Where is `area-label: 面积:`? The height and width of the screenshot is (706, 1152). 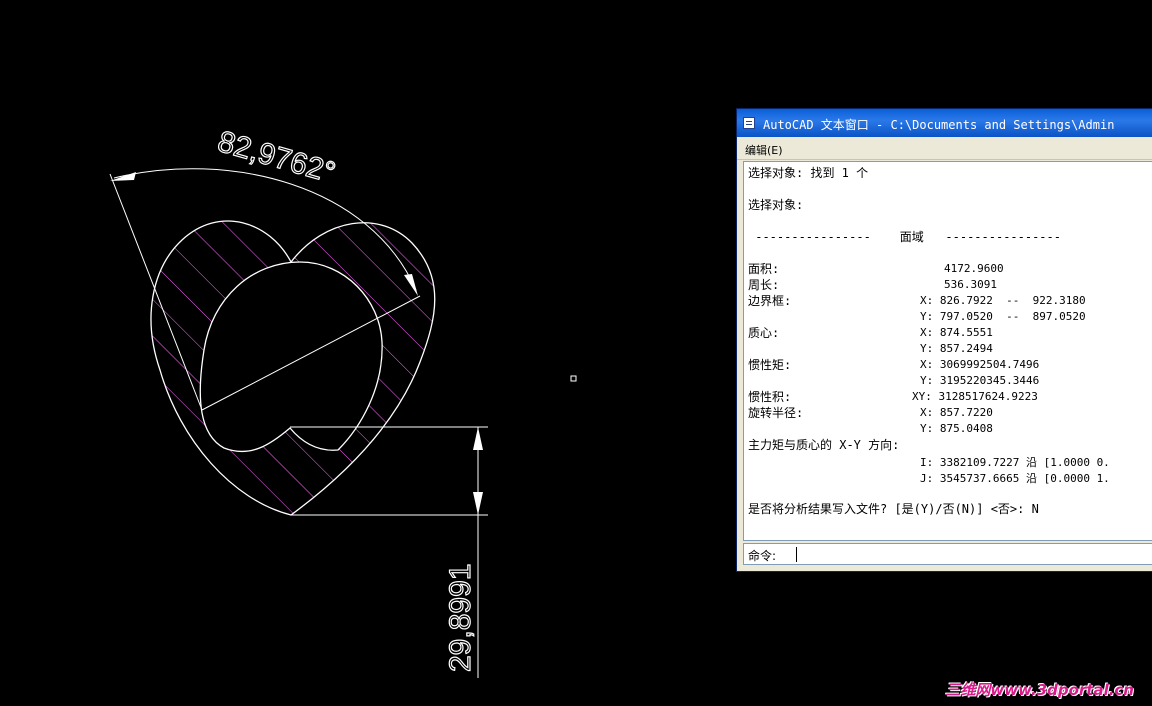
area-label: 面积: is located at coordinates (764, 269).